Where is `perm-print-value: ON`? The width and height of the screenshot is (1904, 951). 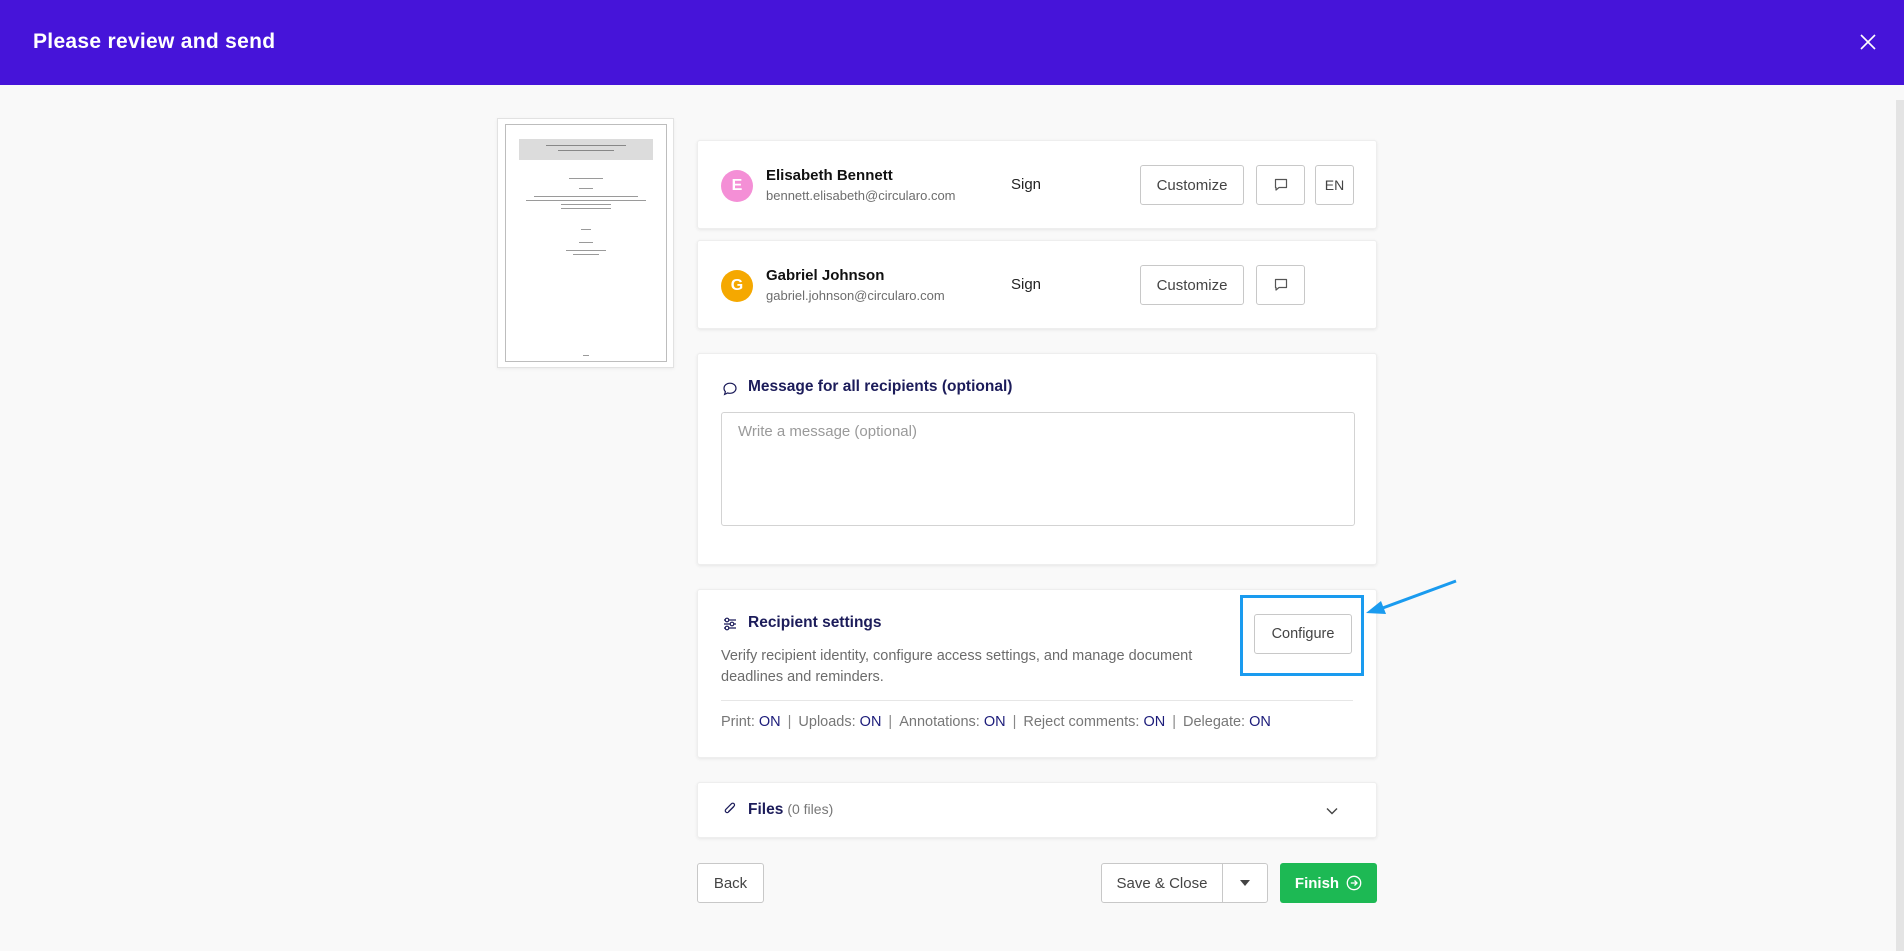
perm-print-value: ON is located at coordinates (769, 722).